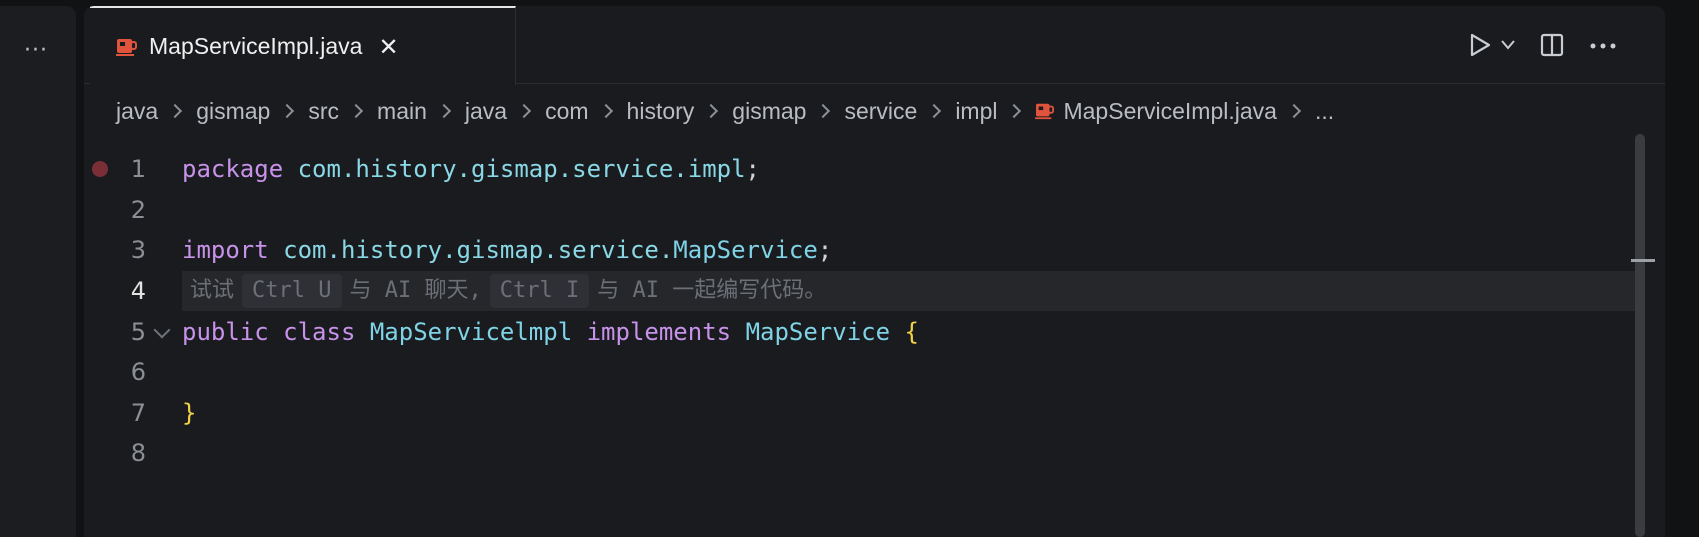 The height and width of the screenshot is (537, 1699). I want to click on code-text: }, so click(189, 413).